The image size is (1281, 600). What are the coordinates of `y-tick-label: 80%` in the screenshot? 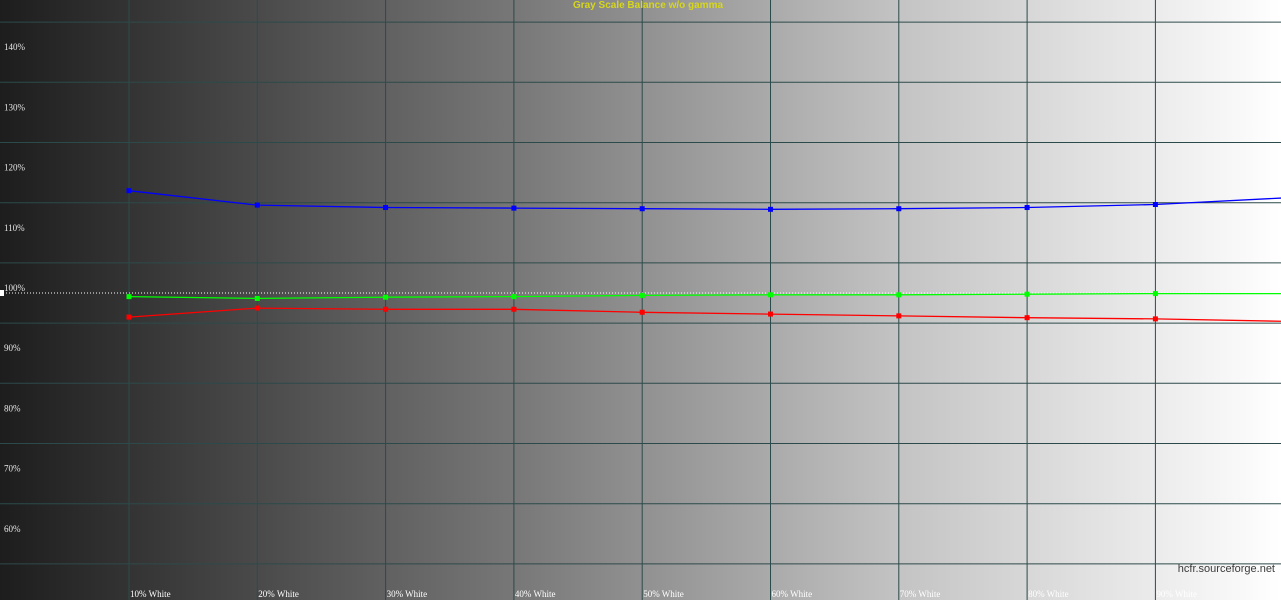 It's located at (12, 408).